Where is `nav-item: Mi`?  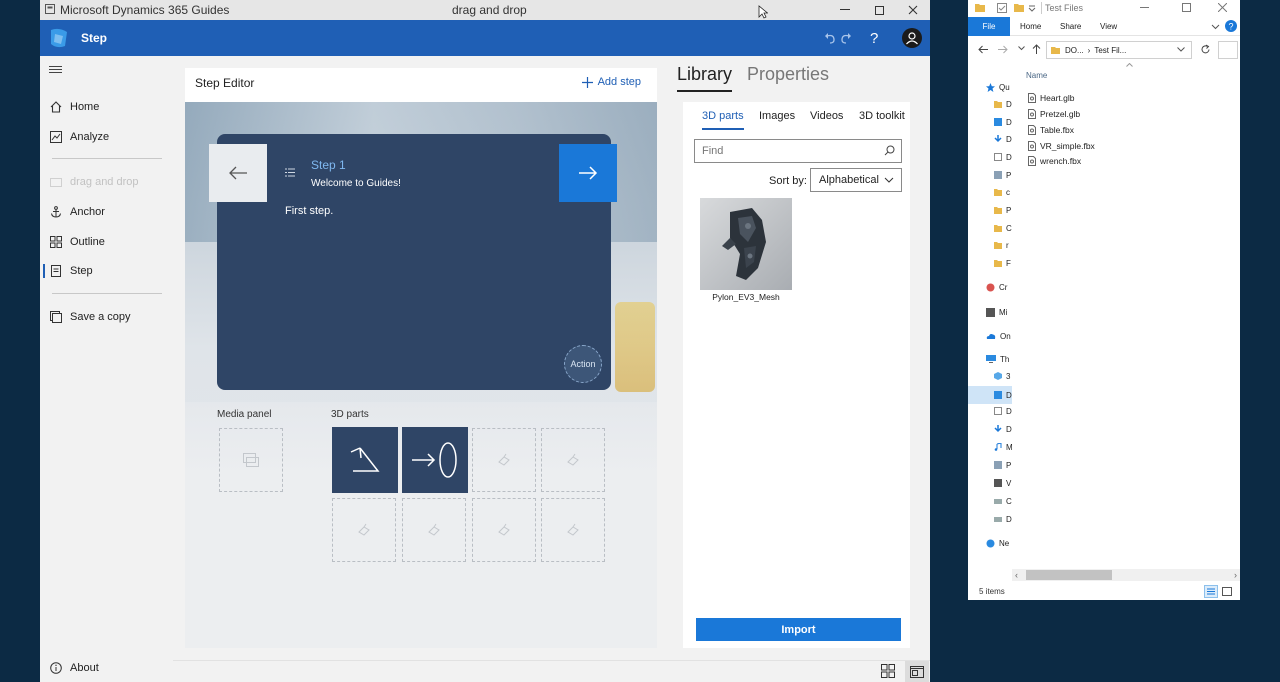 nav-item: Mi is located at coordinates (996, 312).